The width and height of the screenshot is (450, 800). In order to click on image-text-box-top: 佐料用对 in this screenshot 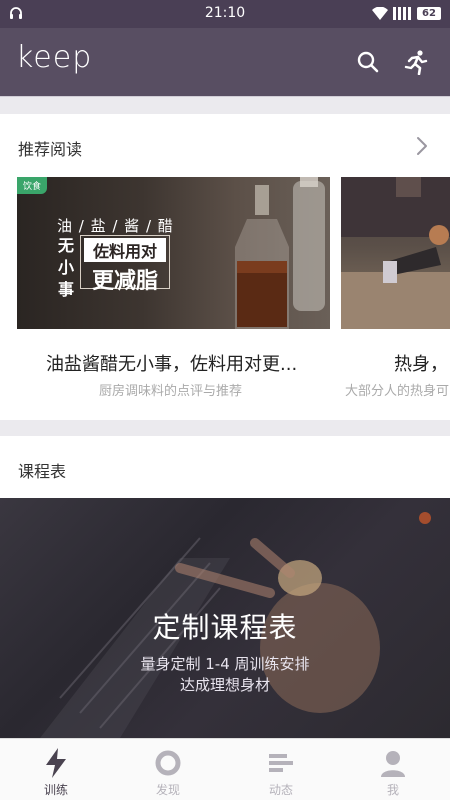, I will do `click(125, 250)`.